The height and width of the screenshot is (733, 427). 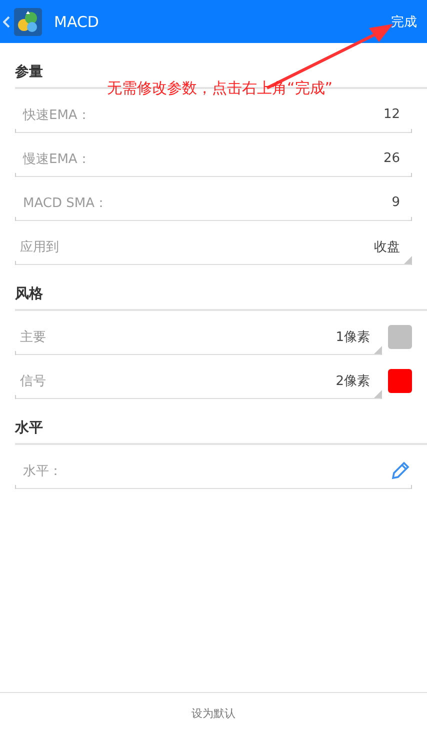 What do you see at coordinates (213, 115) in the screenshot?
I see `input-field: 快速EMA： 12` at bounding box center [213, 115].